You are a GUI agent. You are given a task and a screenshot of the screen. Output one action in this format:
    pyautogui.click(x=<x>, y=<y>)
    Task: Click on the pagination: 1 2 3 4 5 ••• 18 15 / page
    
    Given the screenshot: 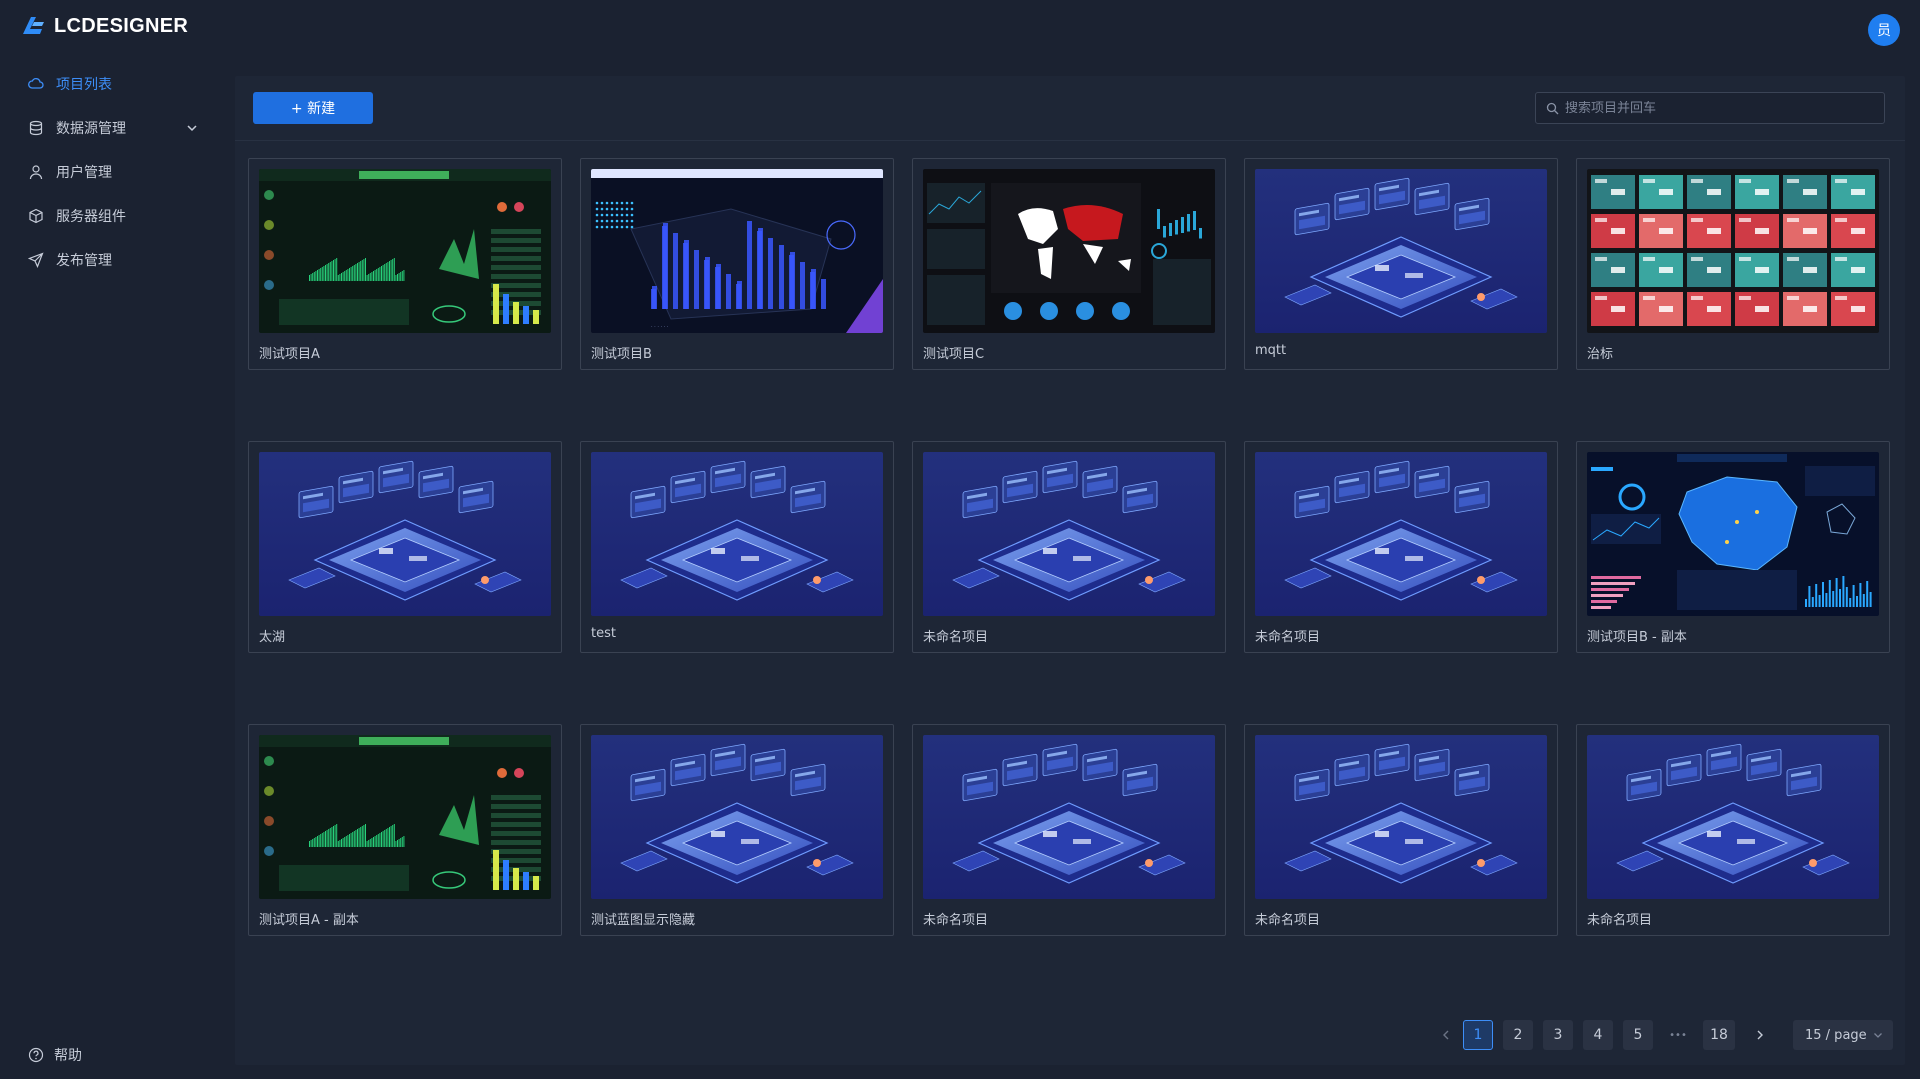 What is the action you would take?
    pyautogui.click(x=1070, y=1036)
    